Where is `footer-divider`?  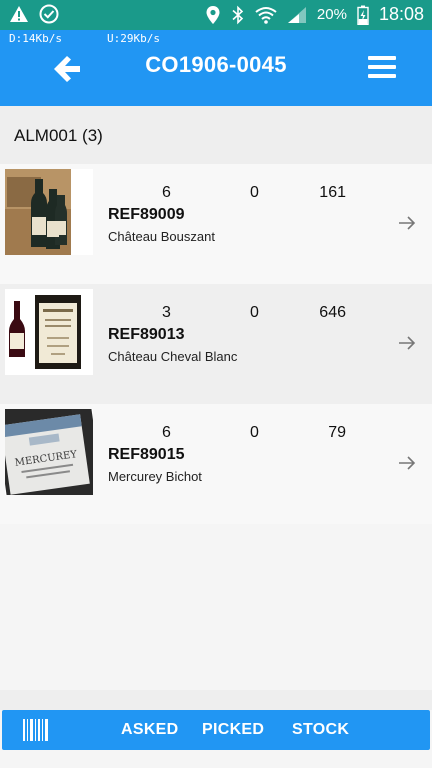 footer-divider is located at coordinates (216, 700).